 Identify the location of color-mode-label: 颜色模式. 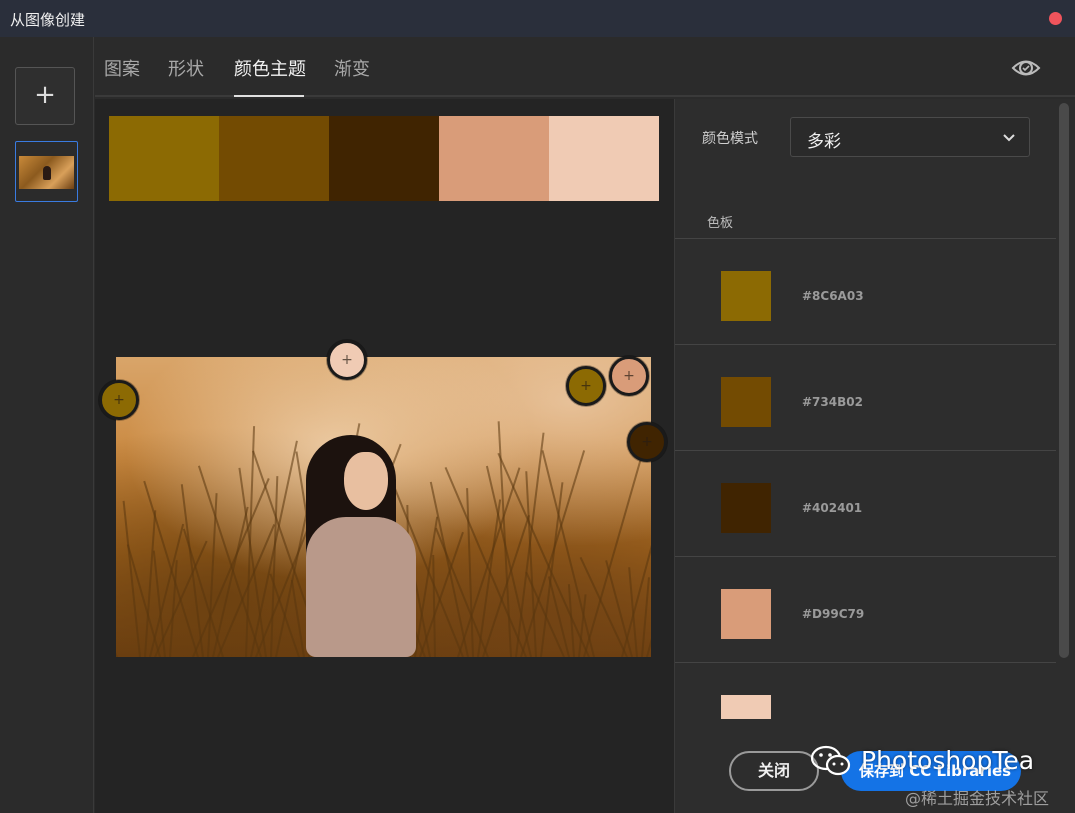
(730, 139).